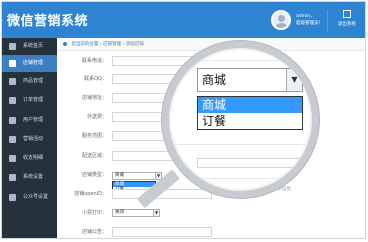  What do you see at coordinates (48, 21) in the screenshot?
I see `app-title: 微信营销系统` at bounding box center [48, 21].